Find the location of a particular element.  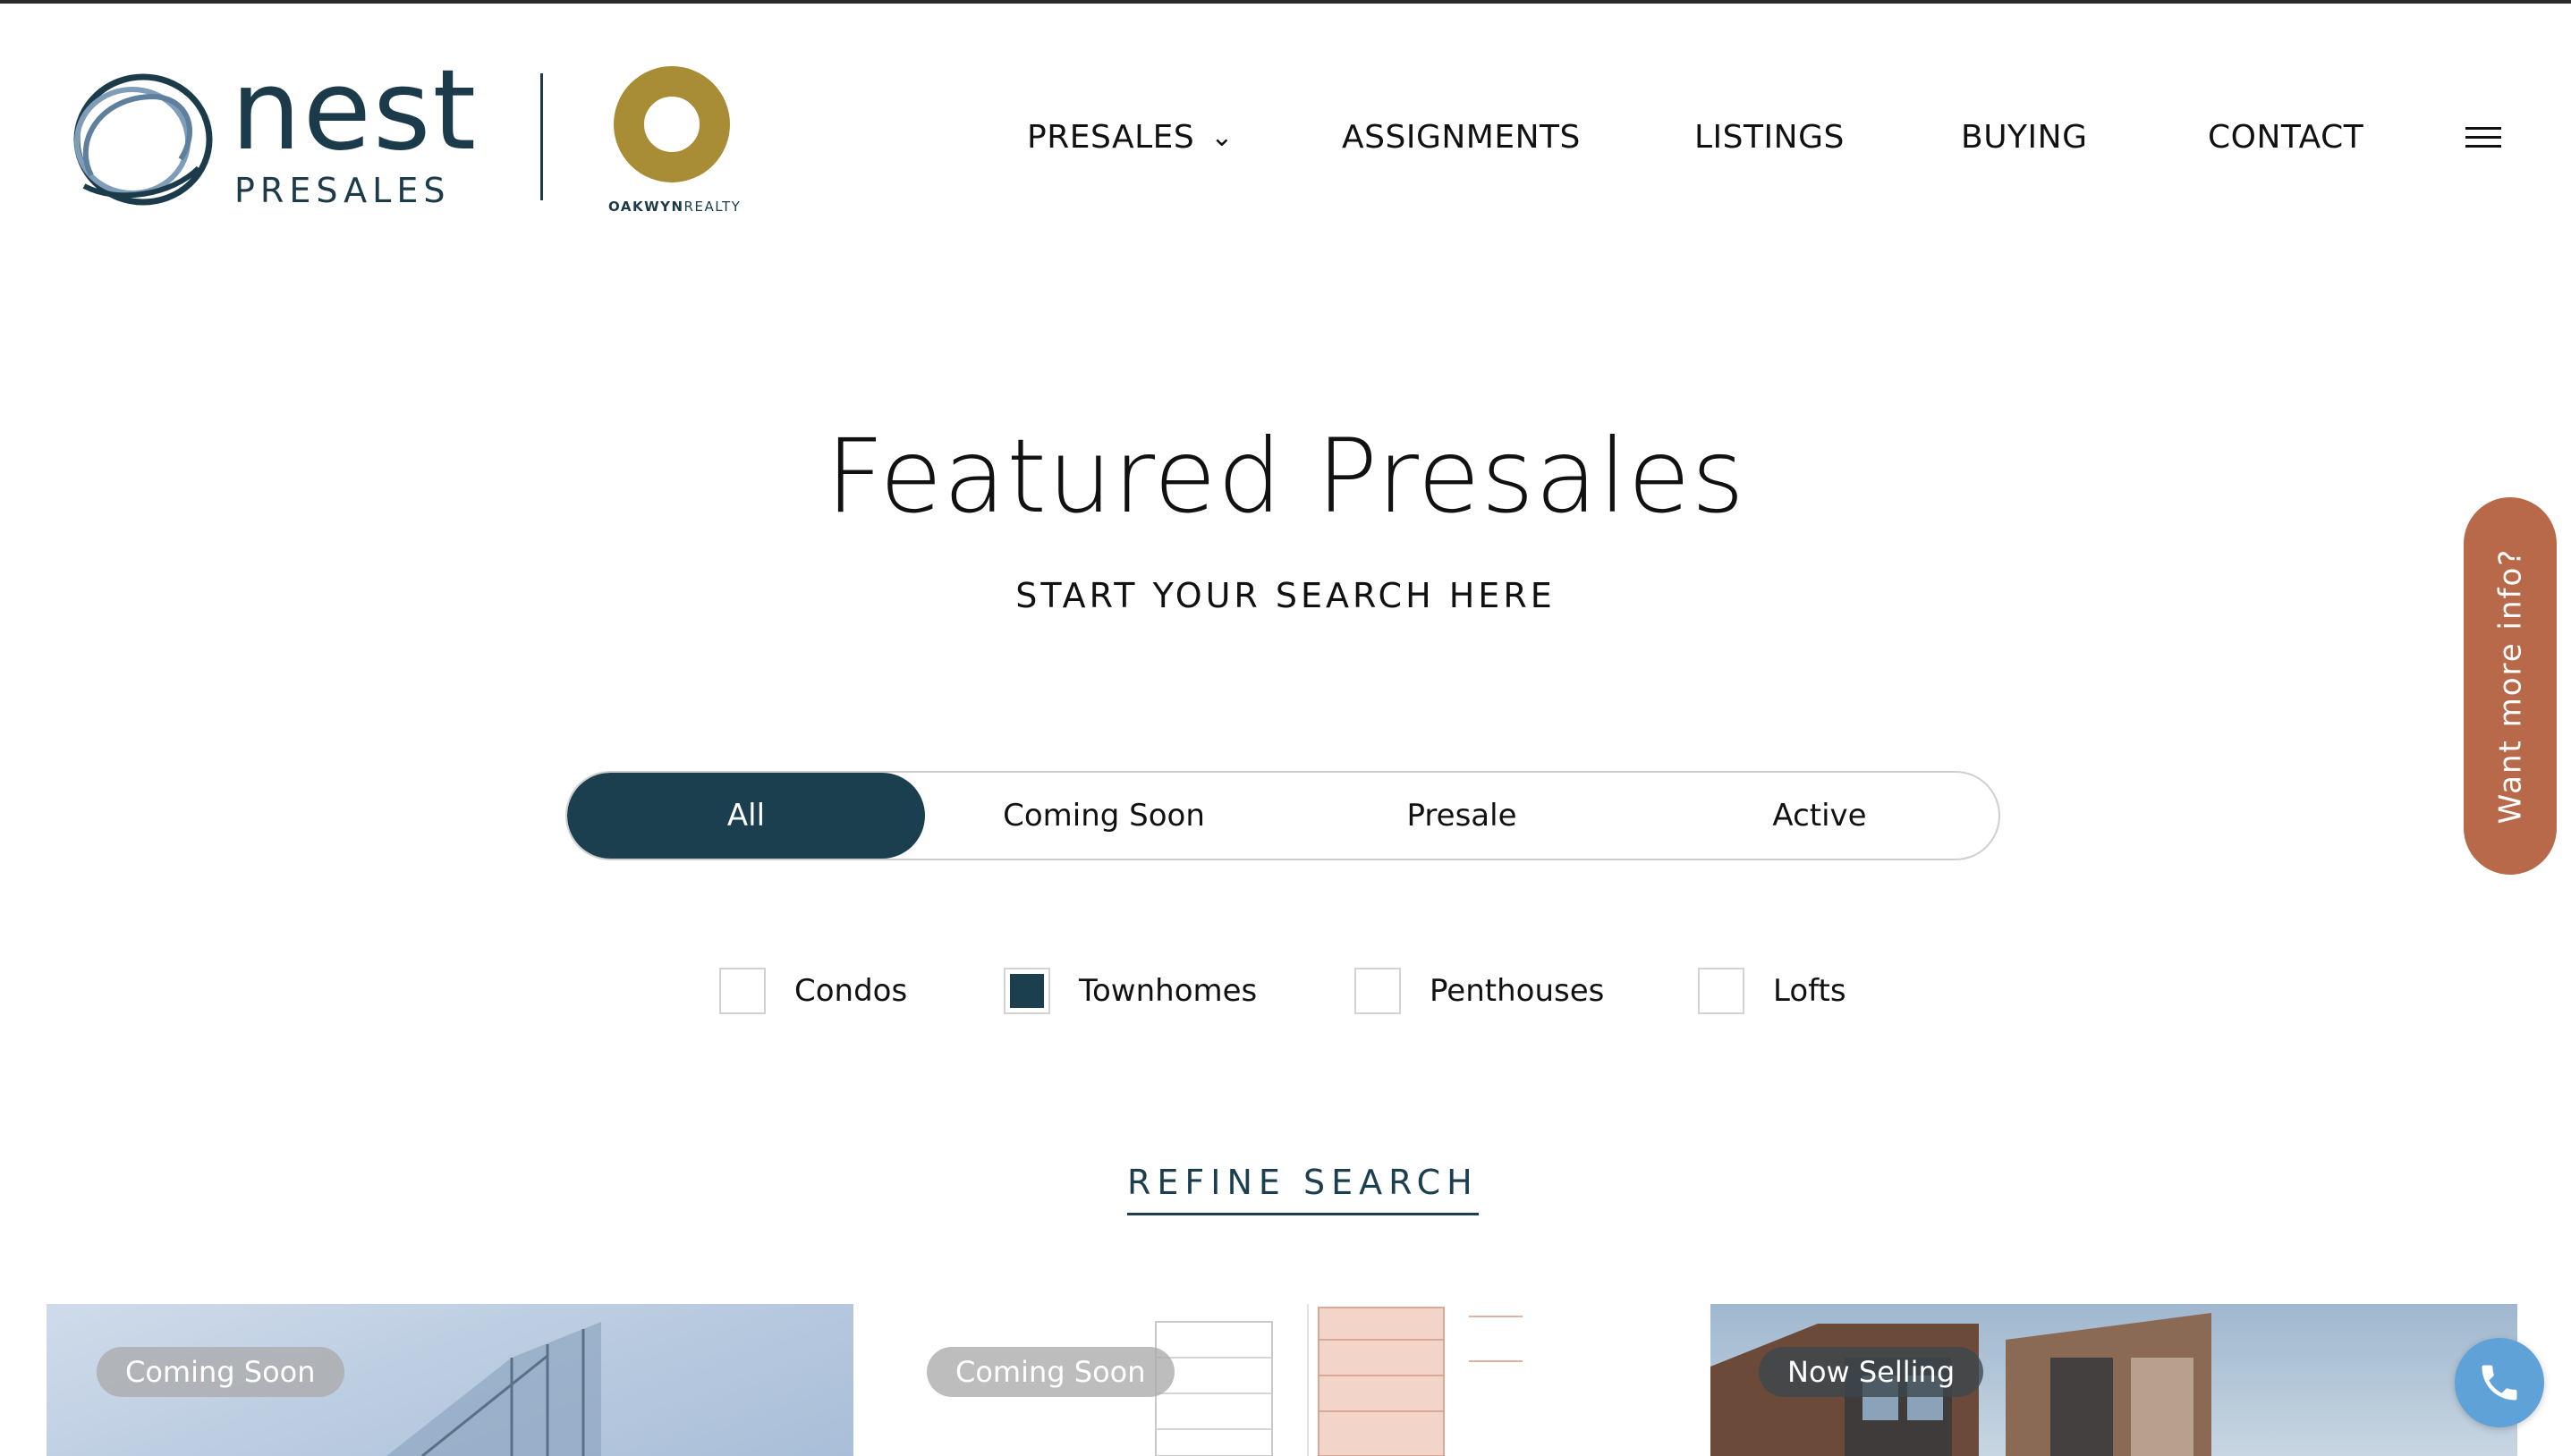

status-badge: Now Selling is located at coordinates (1871, 1372).